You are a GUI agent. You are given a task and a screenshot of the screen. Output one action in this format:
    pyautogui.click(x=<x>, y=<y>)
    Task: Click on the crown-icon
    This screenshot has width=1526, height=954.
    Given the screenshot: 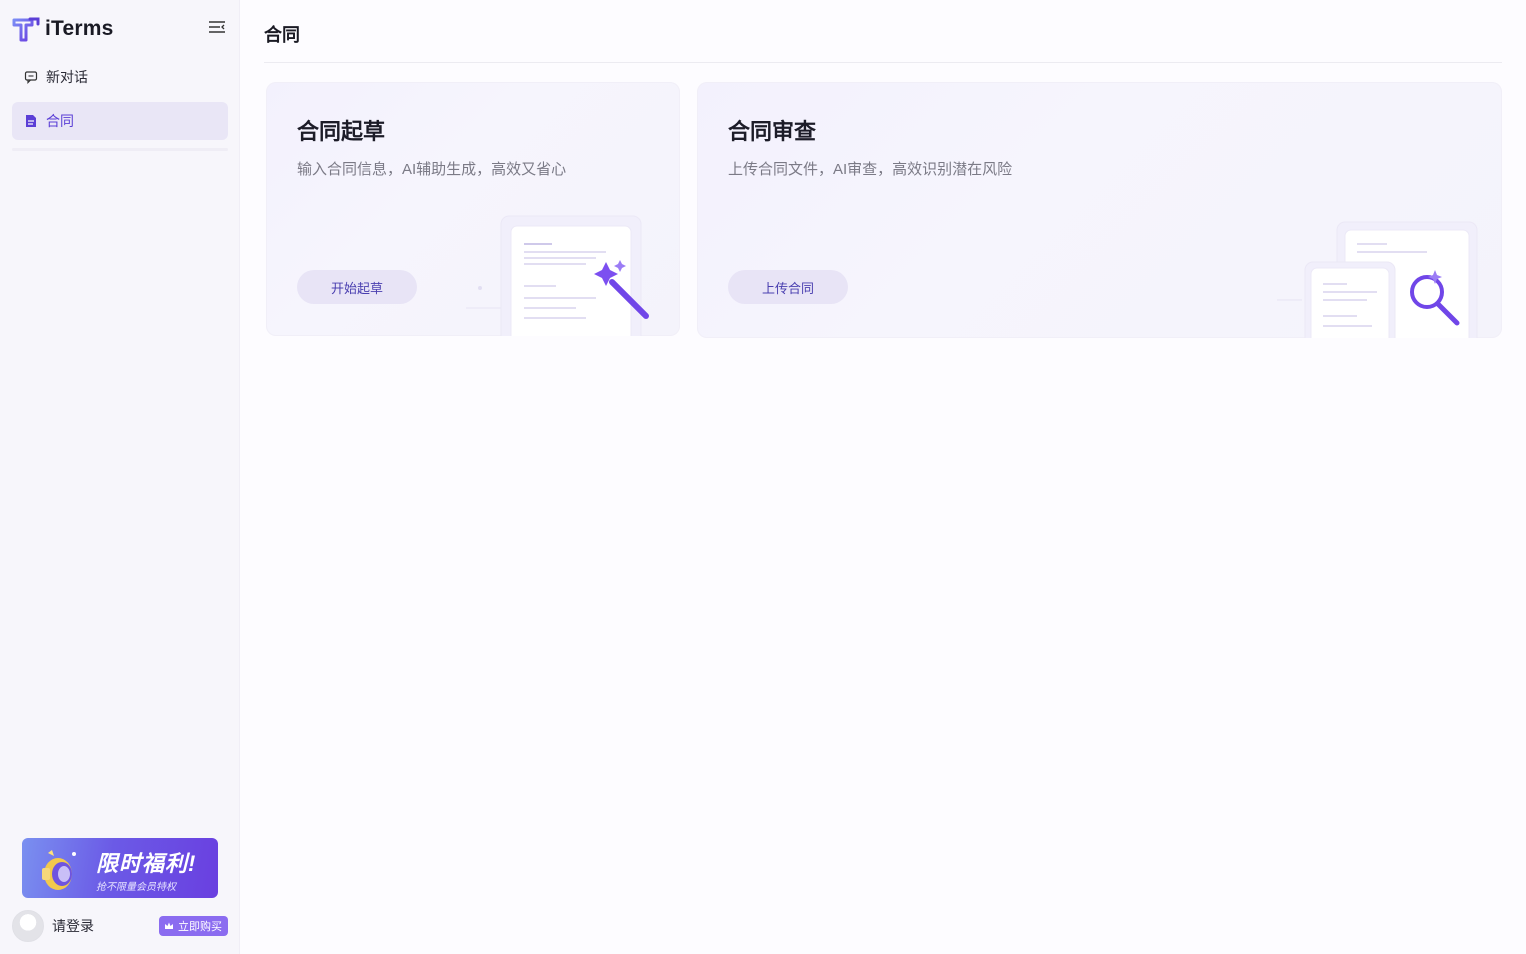 What is the action you would take?
    pyautogui.click(x=169, y=926)
    